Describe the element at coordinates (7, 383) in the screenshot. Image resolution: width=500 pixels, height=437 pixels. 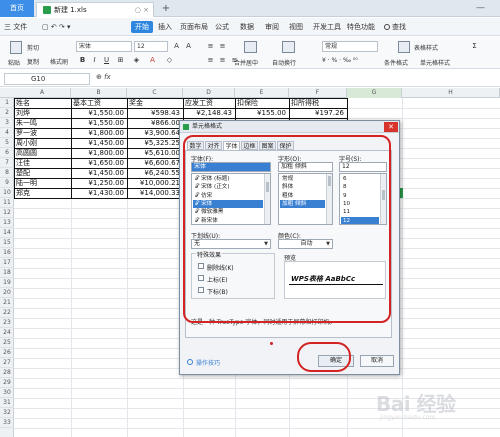
I see `row-header-29: 29` at that location.